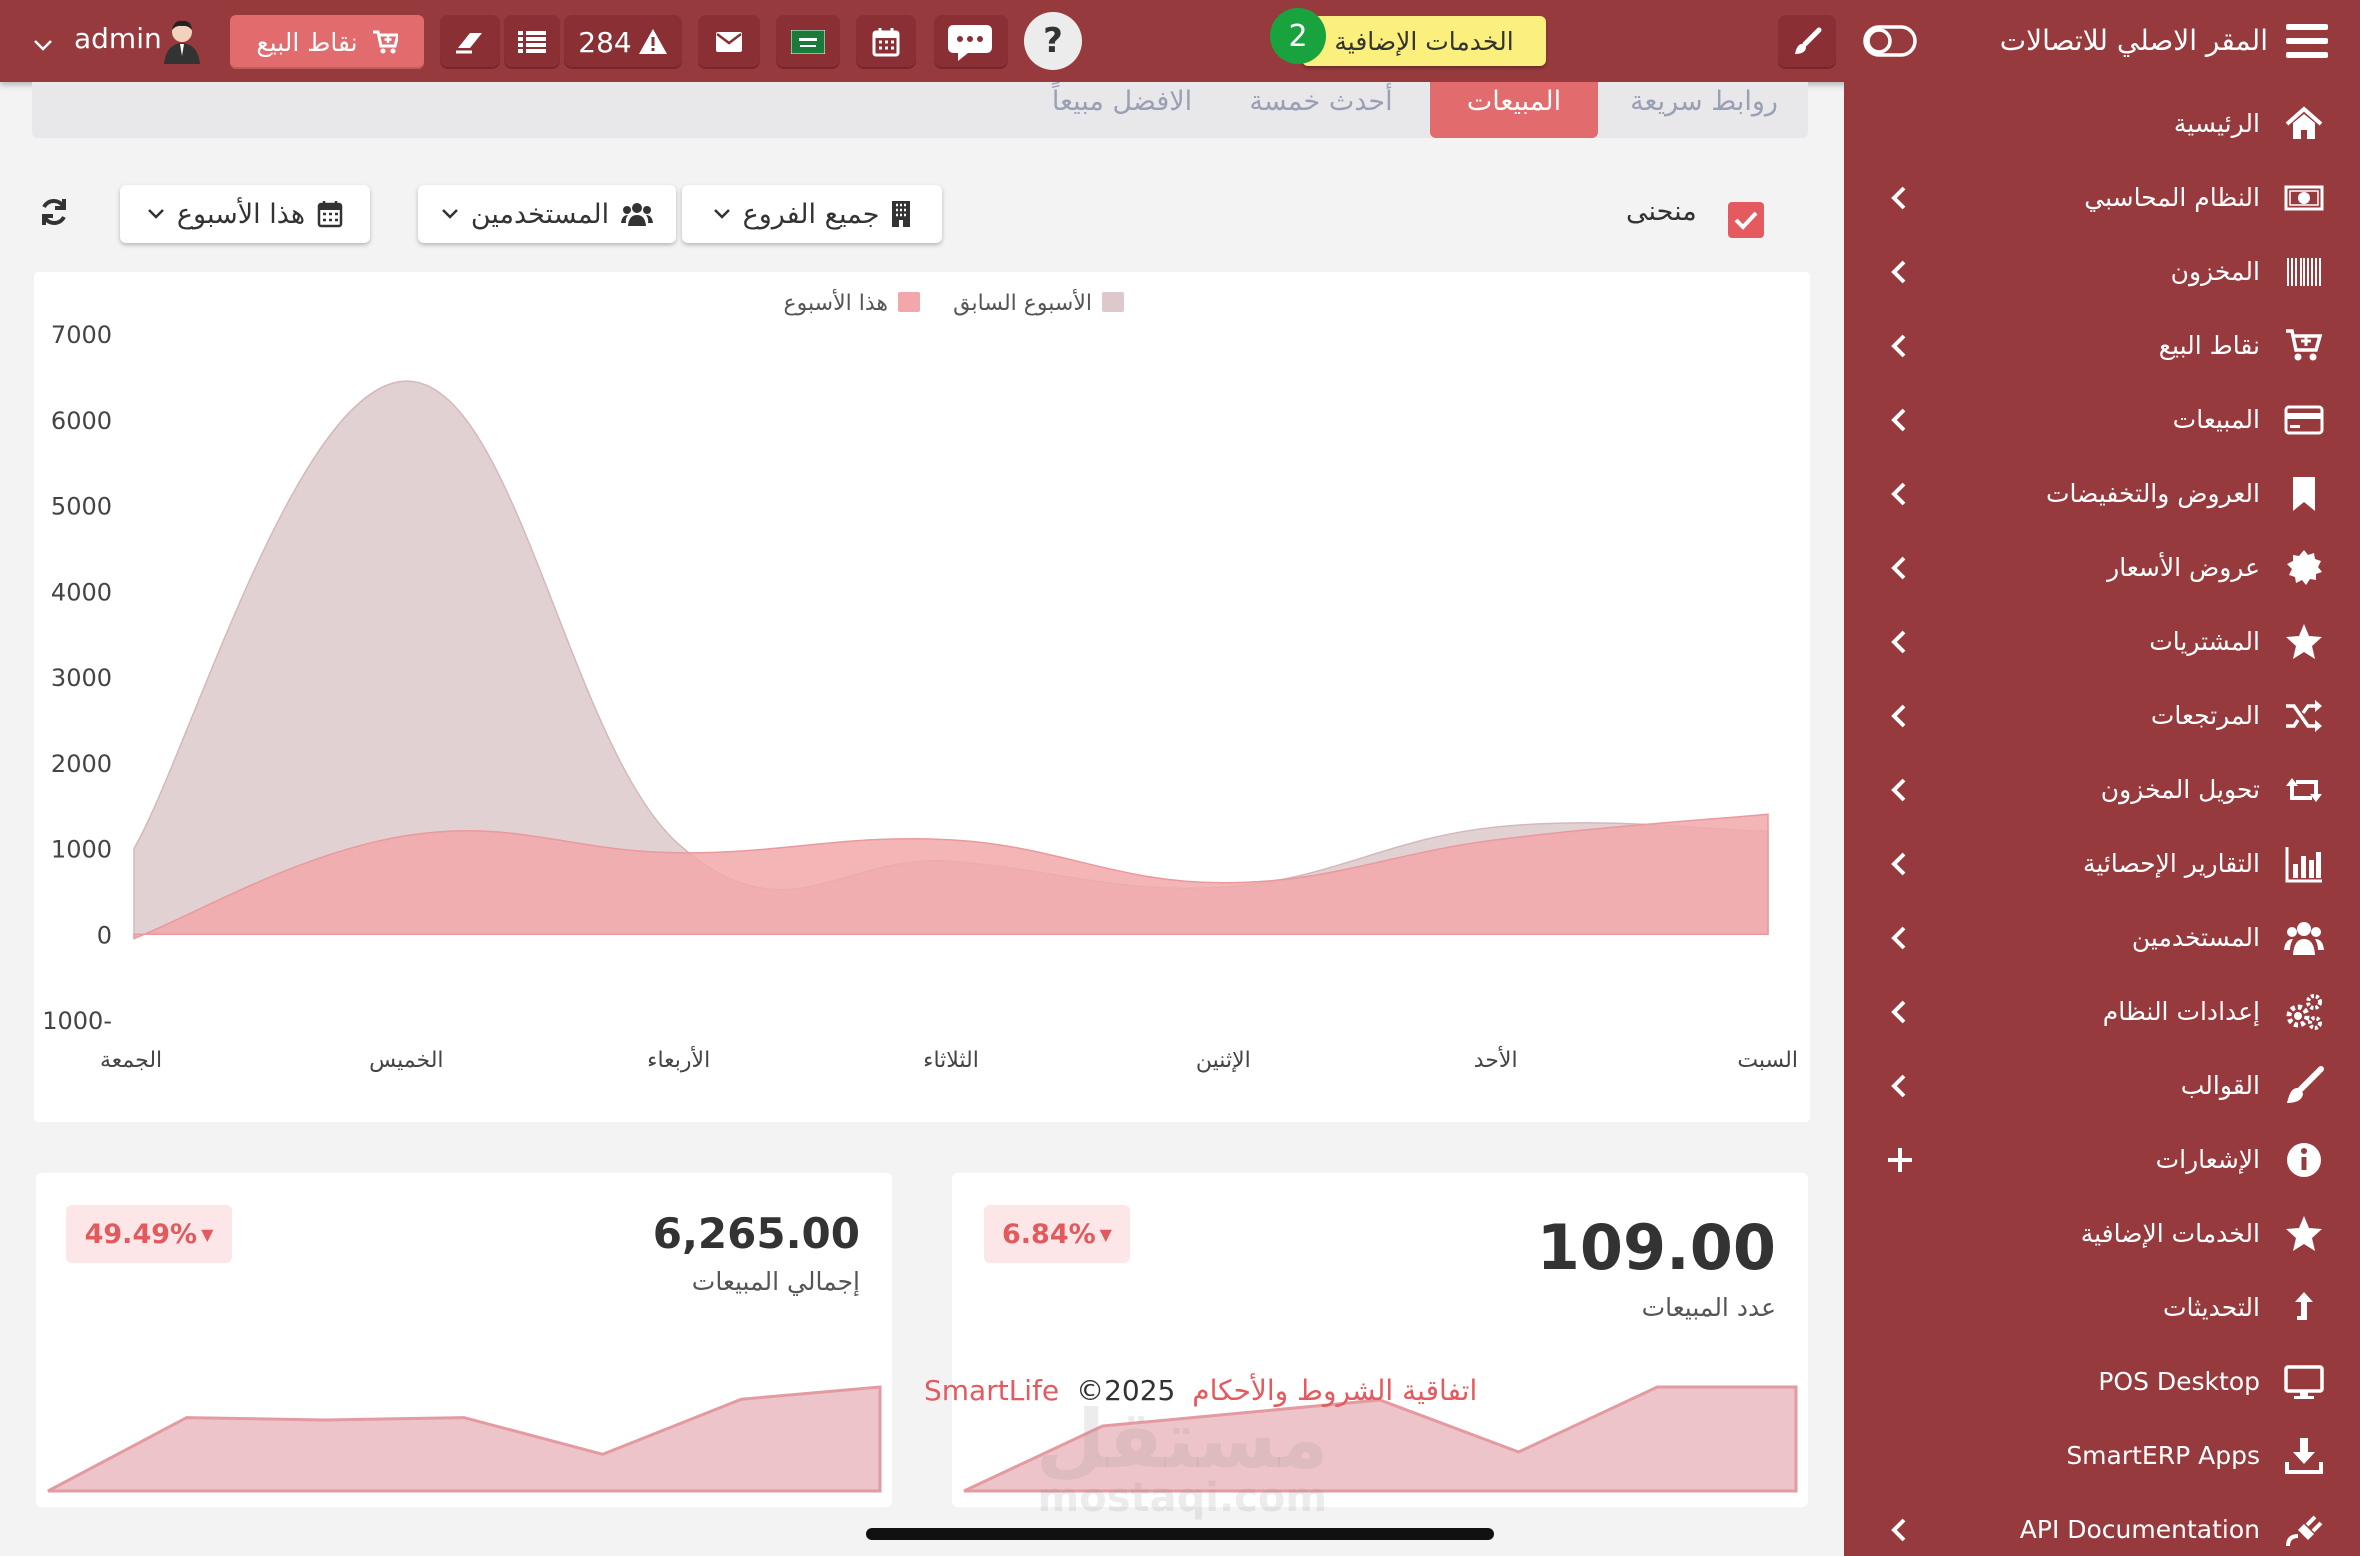  Describe the element at coordinates (2102, 1085) in the screenshot. I see `sidebar-item-14: القوالب` at that location.